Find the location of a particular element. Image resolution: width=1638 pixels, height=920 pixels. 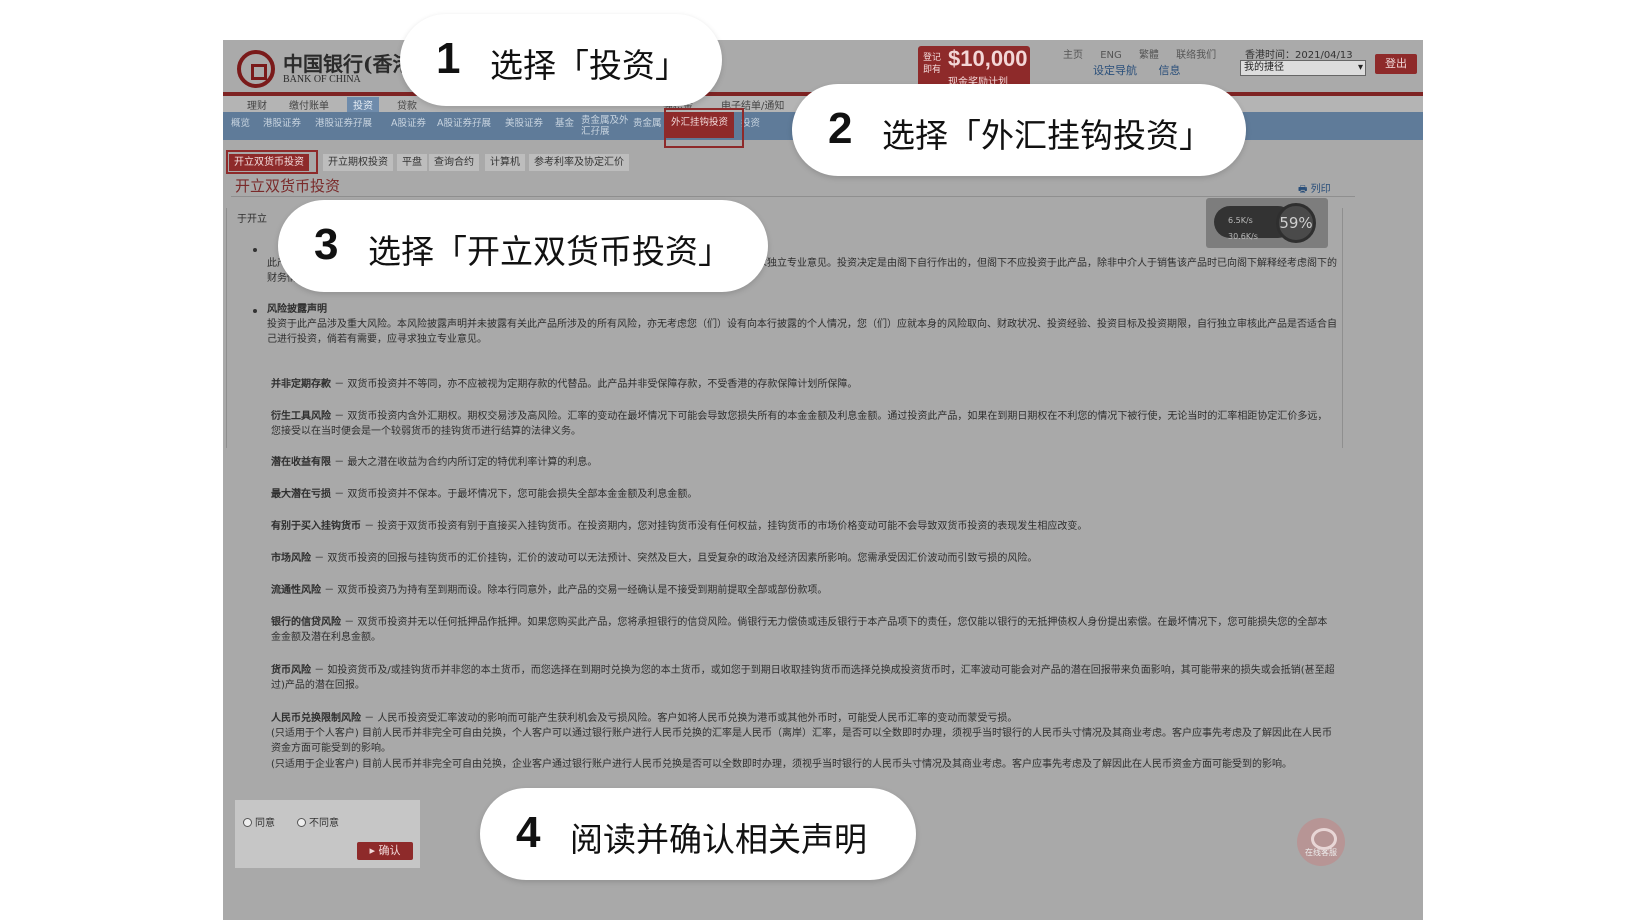

tab-close-position: 平盘 is located at coordinates (412, 162).